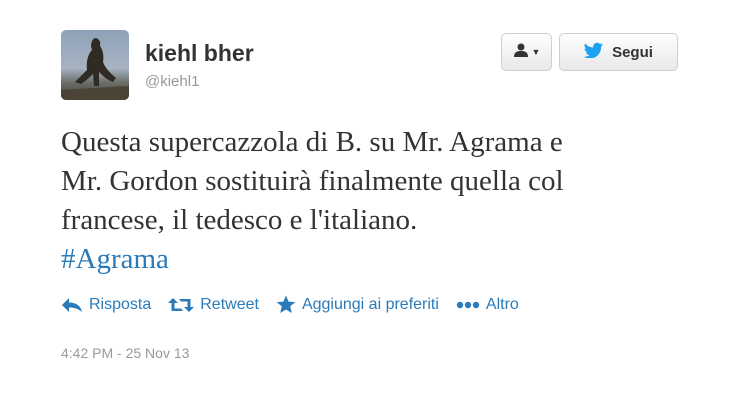  What do you see at coordinates (95, 69) in the screenshot?
I see `avatar-image` at bounding box center [95, 69].